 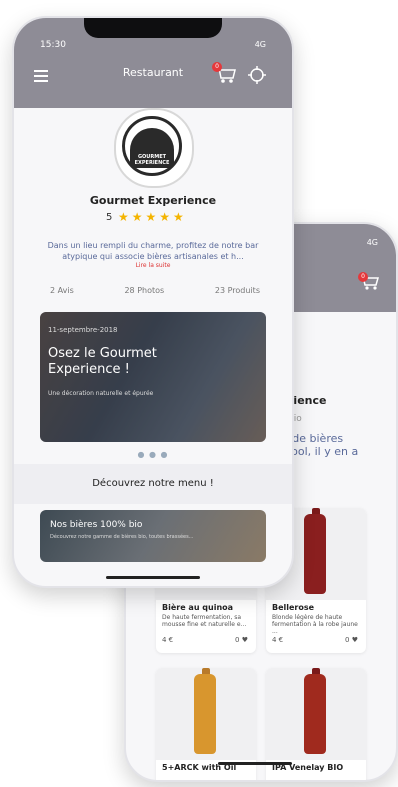 What do you see at coordinates (152, 217) in the screenshot?
I see `rating-stars: ★★★★★` at bounding box center [152, 217].